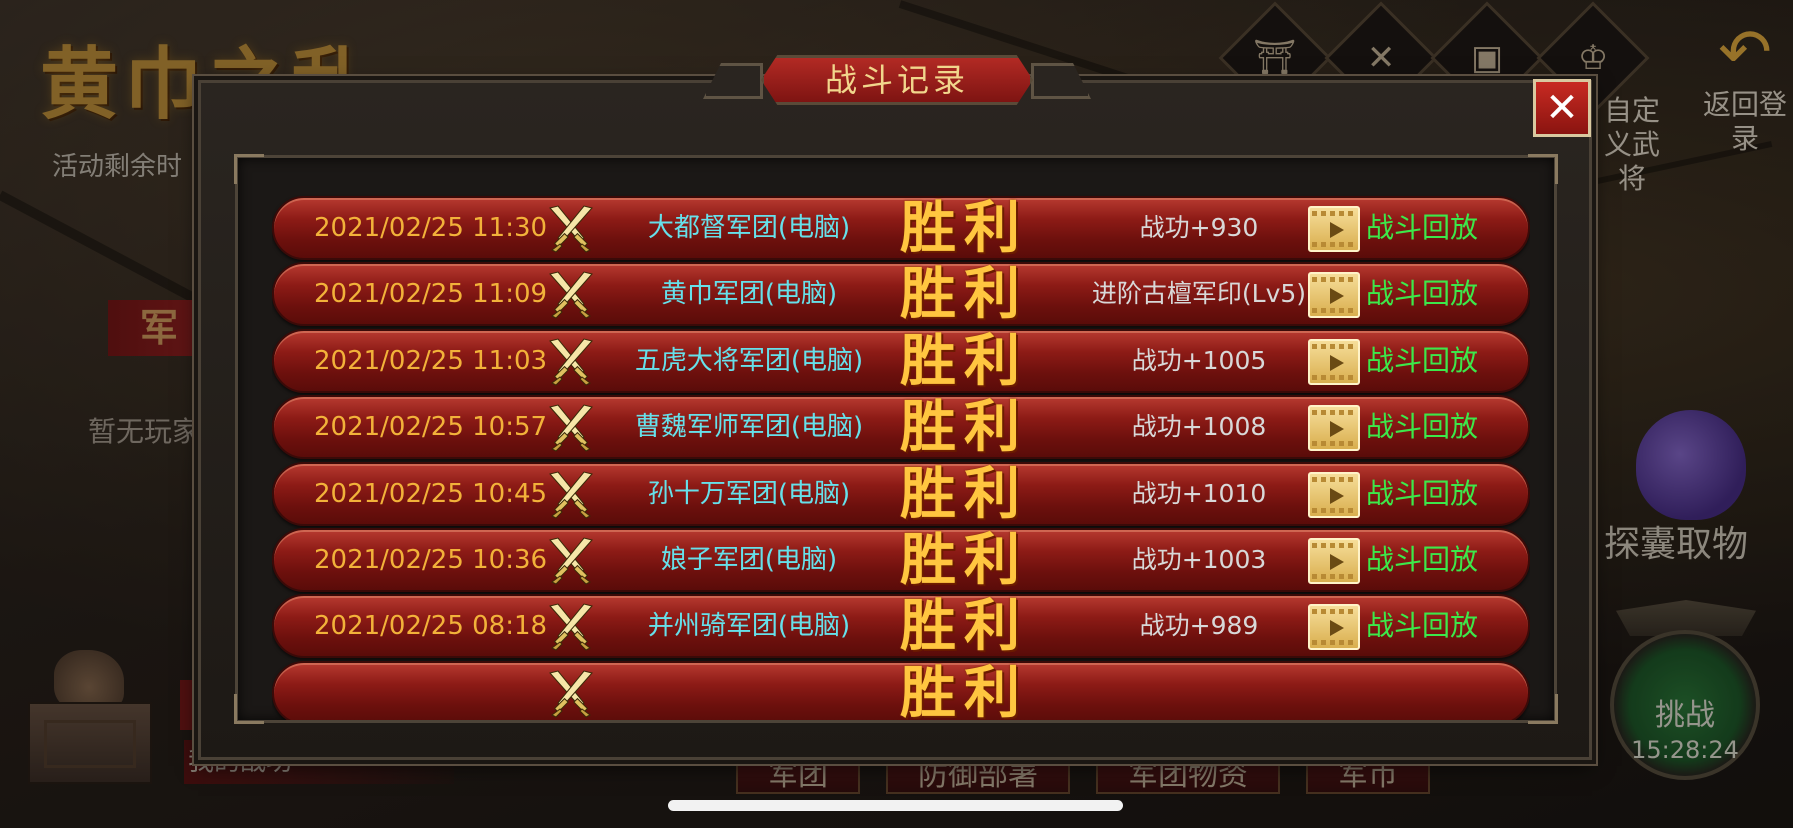 Image resolution: width=1793 pixels, height=828 pixels. I want to click on record-time: 2021/02/25 10:36, so click(431, 560).